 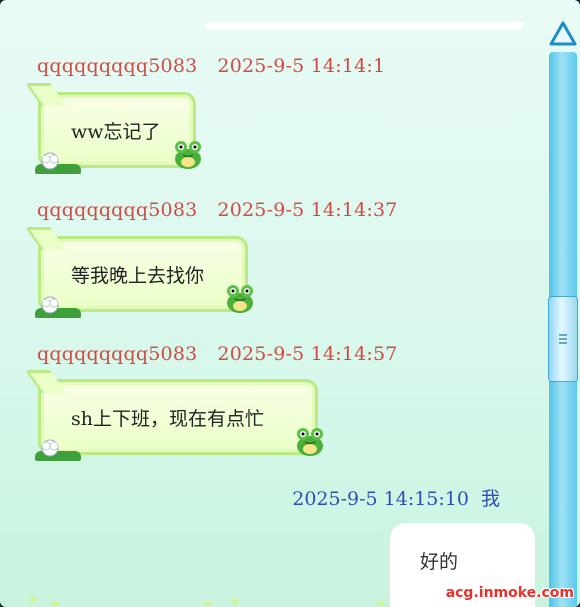 What do you see at coordinates (509, 593) in the screenshot?
I see `watermark-text: acg.inmoke.com` at bounding box center [509, 593].